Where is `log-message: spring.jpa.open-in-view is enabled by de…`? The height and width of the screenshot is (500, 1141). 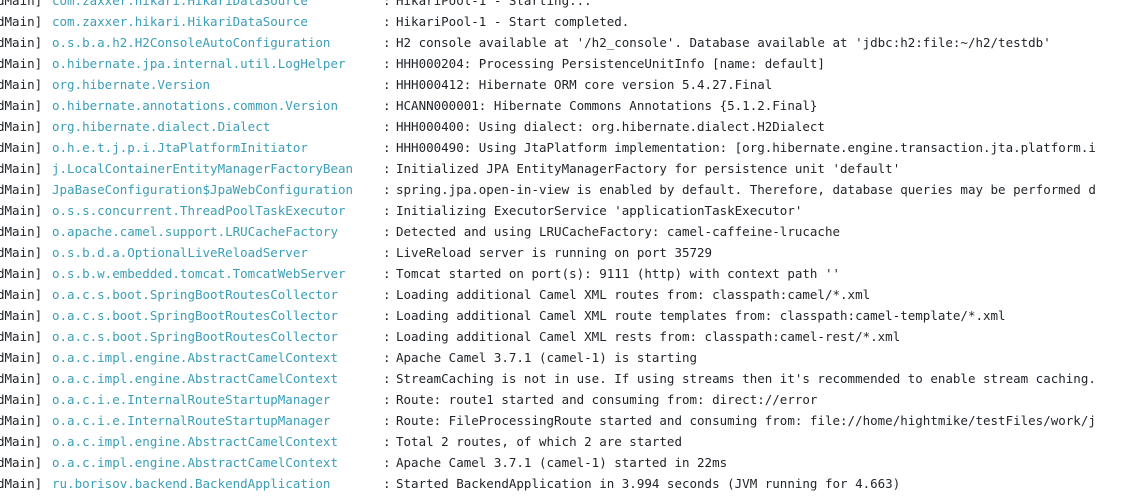 log-message: spring.jpa.open-in-view is enabled by de… is located at coordinates (746, 189).